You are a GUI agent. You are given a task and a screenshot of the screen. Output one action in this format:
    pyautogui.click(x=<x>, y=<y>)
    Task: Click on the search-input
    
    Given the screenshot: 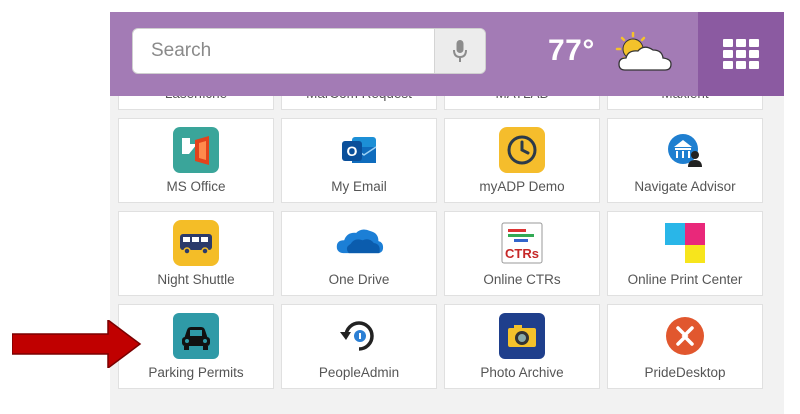 What is the action you would take?
    pyautogui.click(x=283, y=51)
    